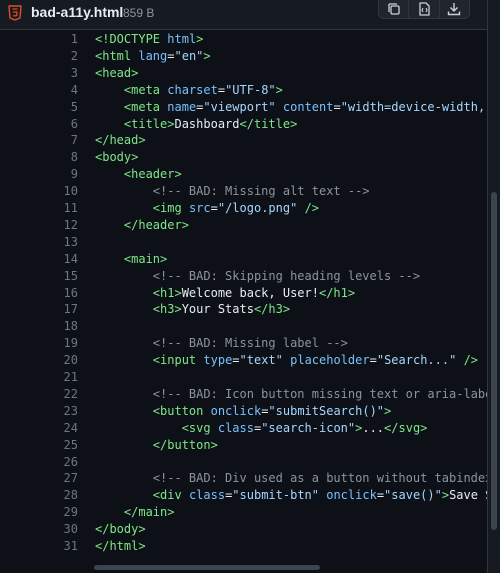  Describe the element at coordinates (39, 56) in the screenshot. I see `line-number: 2` at that location.